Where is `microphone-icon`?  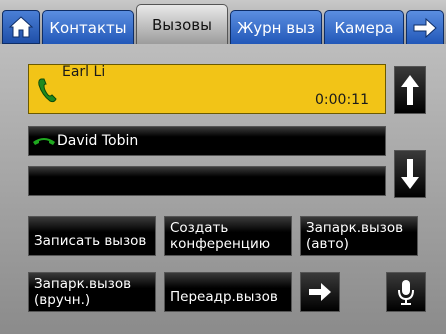
microphone-icon is located at coordinates (406, 292).